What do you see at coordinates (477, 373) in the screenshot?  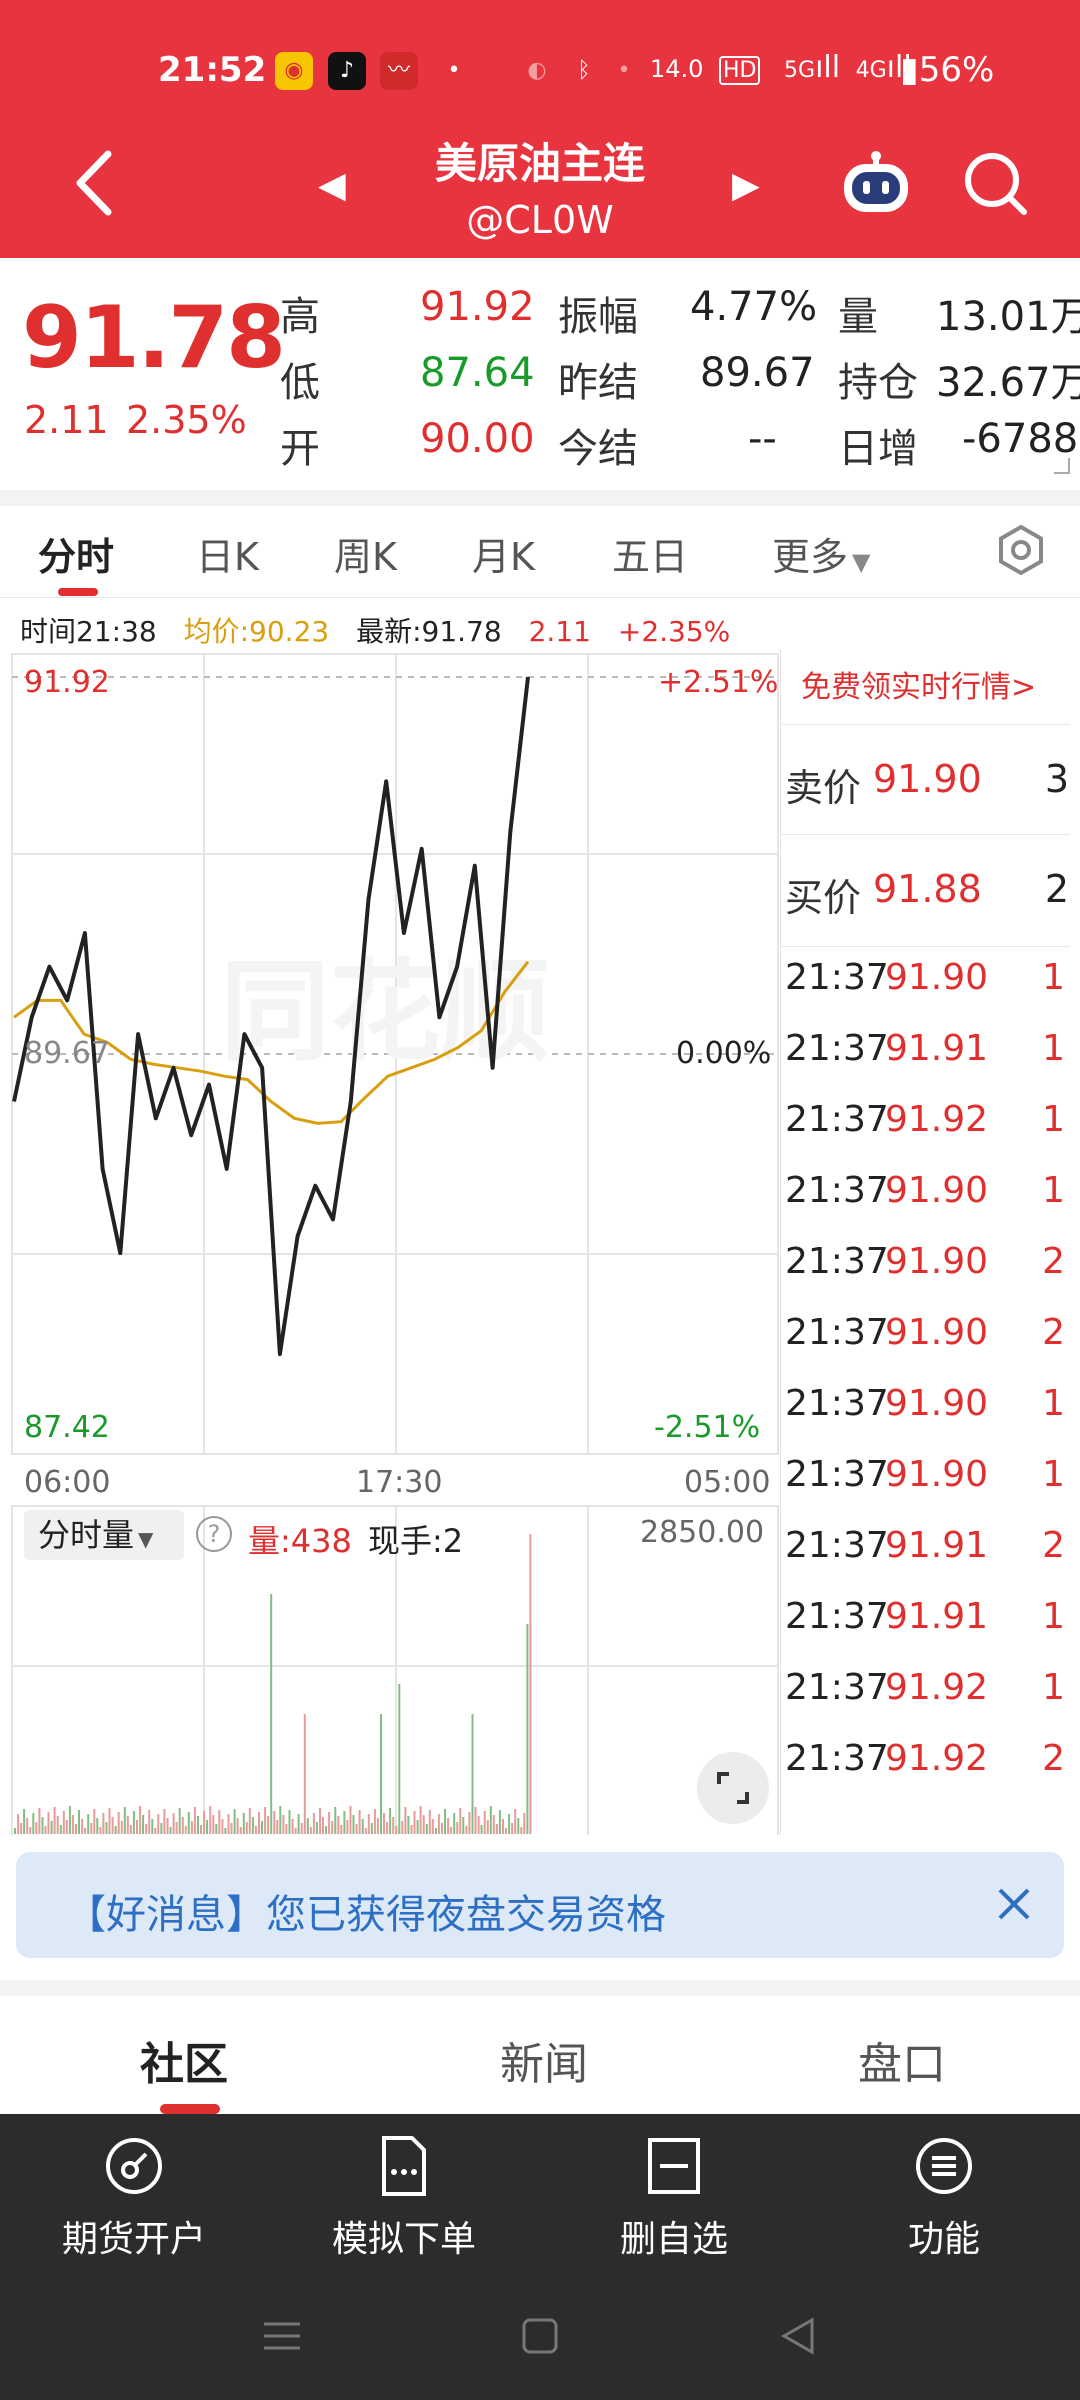 I see `low-value: 87.64` at bounding box center [477, 373].